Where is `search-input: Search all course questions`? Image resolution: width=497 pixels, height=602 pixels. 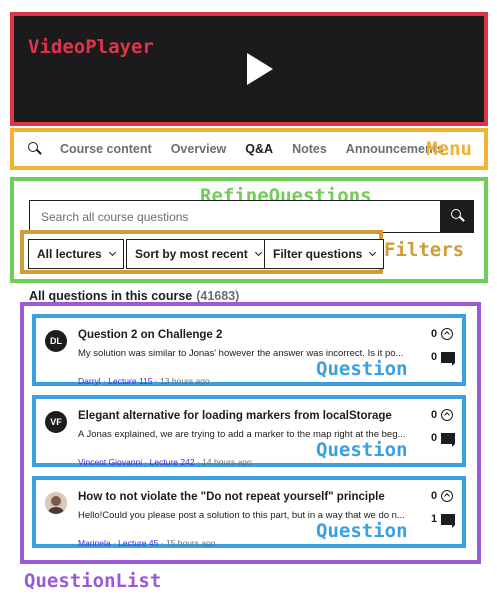
search-input: Search all course questions is located at coordinates (235, 216).